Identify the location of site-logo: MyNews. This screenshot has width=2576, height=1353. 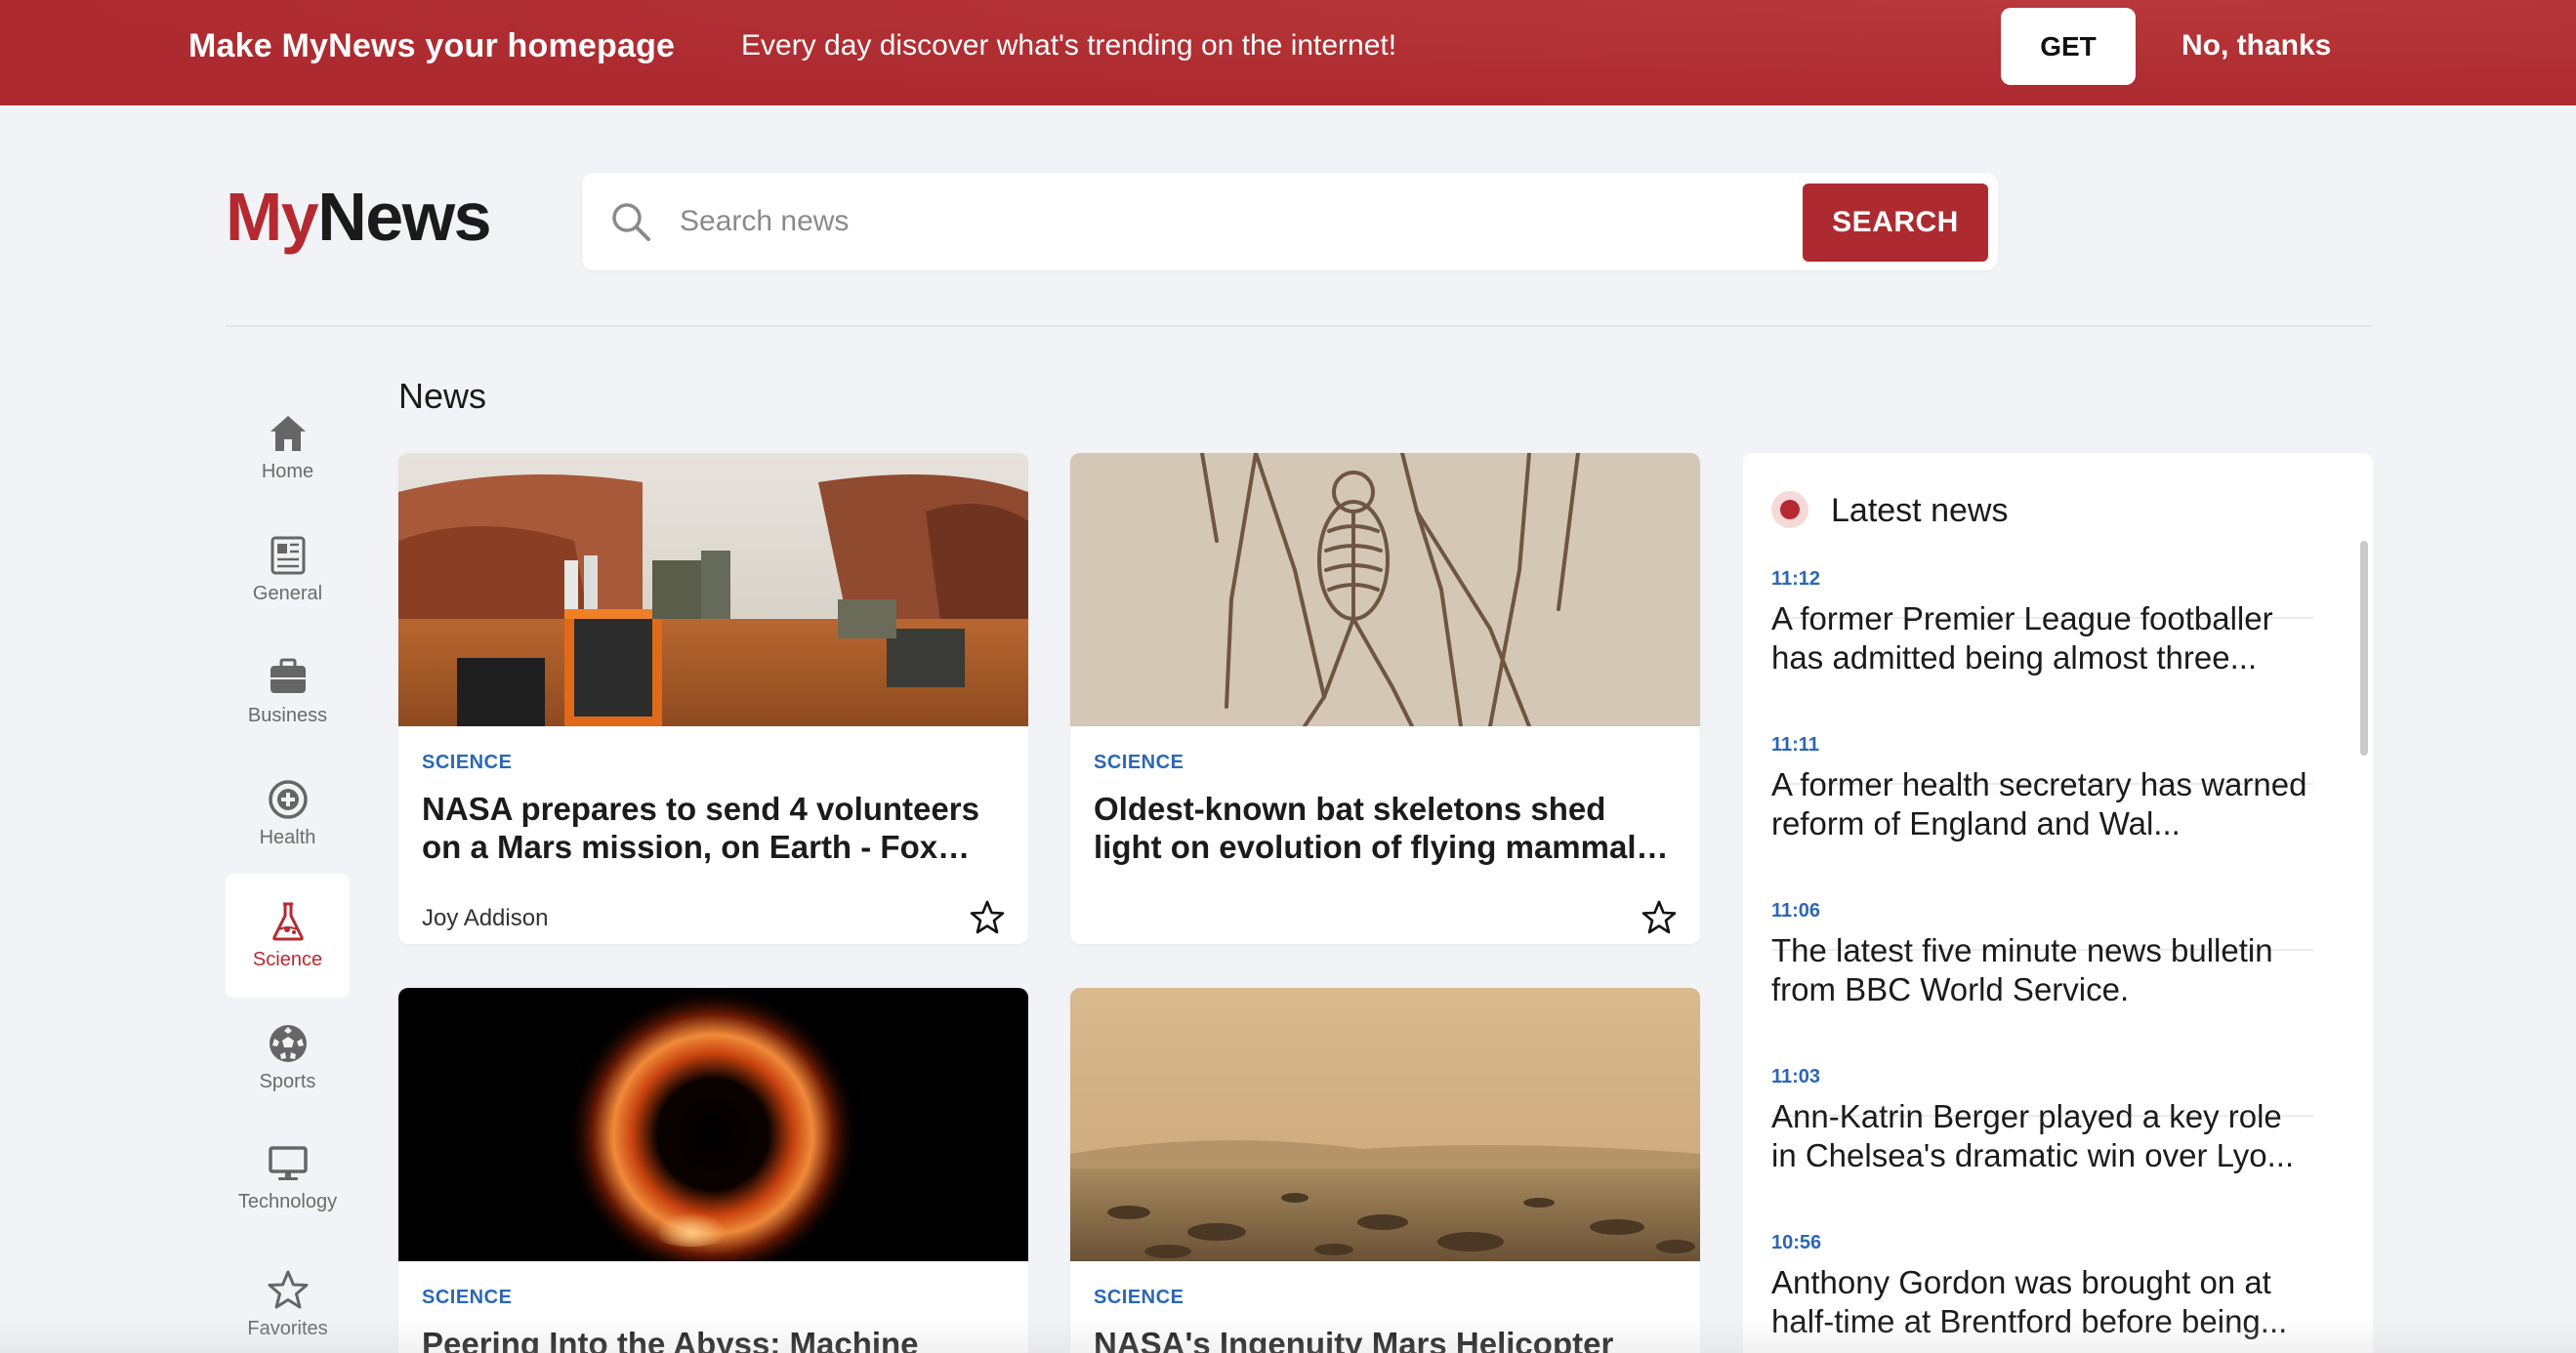
(359, 217).